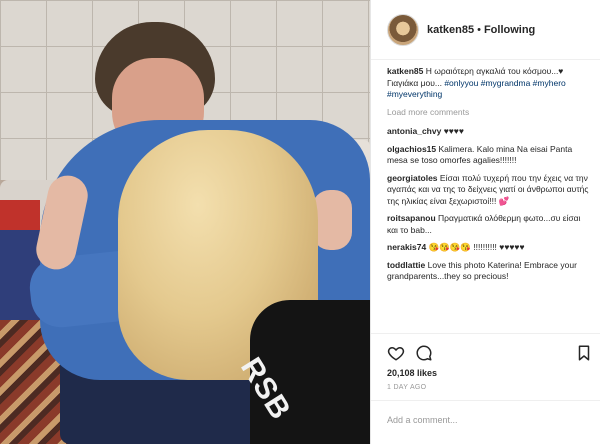 The width and height of the screenshot is (600, 444). Describe the element at coordinates (412, 178) in the screenshot. I see `comment-username: georgiatoles` at that location.